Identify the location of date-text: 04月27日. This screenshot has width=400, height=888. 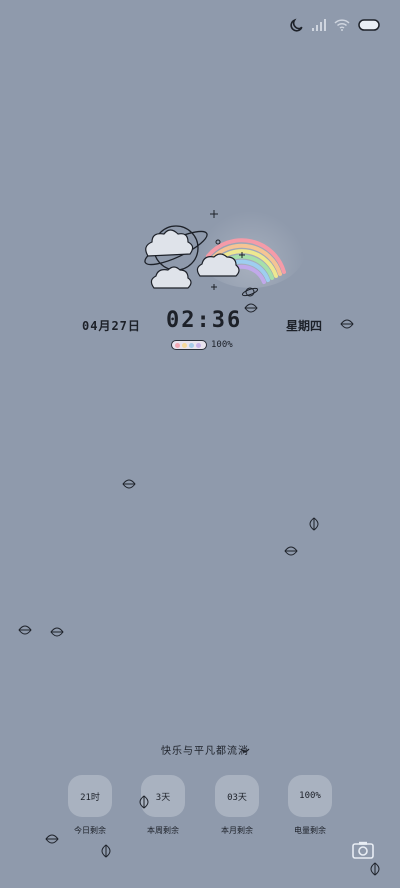
(111, 326).